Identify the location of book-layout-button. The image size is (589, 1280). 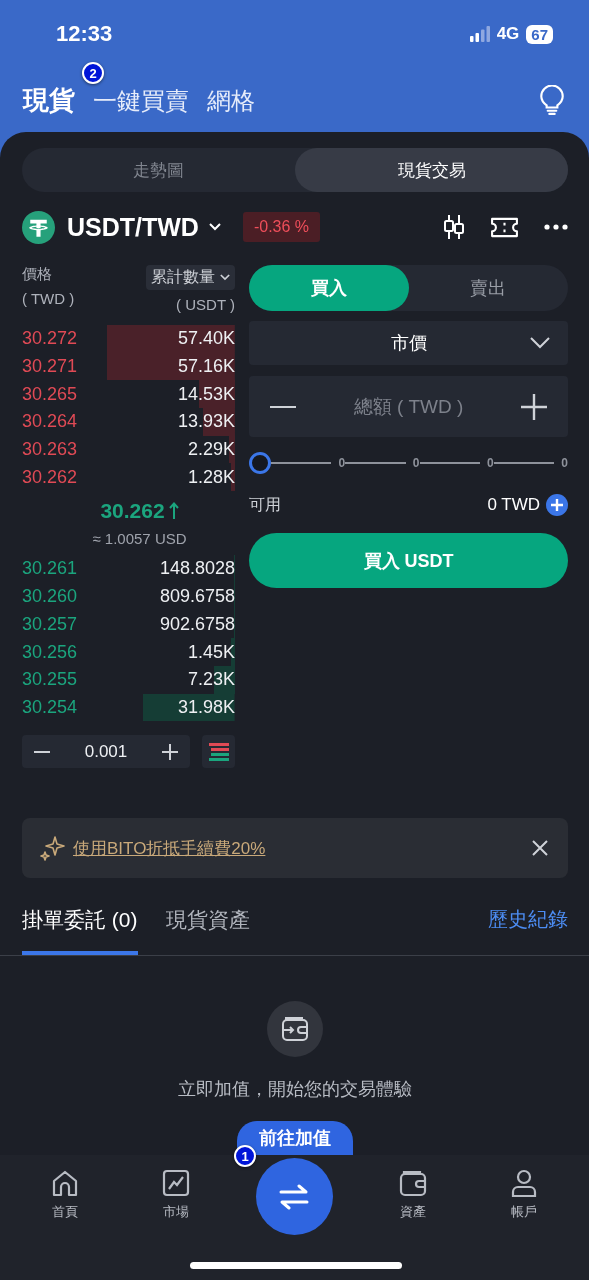
(218, 752).